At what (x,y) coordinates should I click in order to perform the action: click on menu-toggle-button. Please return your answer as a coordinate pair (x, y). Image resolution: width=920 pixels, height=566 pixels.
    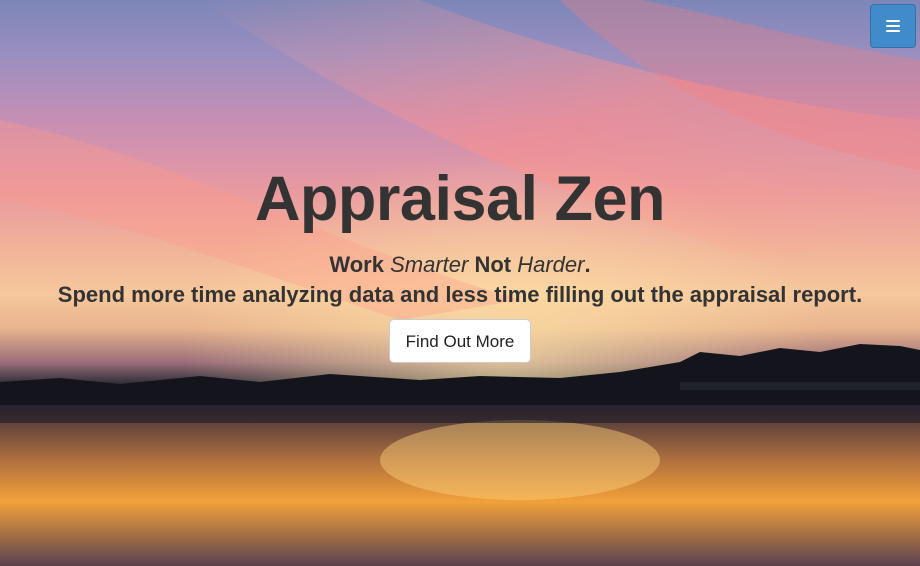
    Looking at the image, I should click on (893, 26).